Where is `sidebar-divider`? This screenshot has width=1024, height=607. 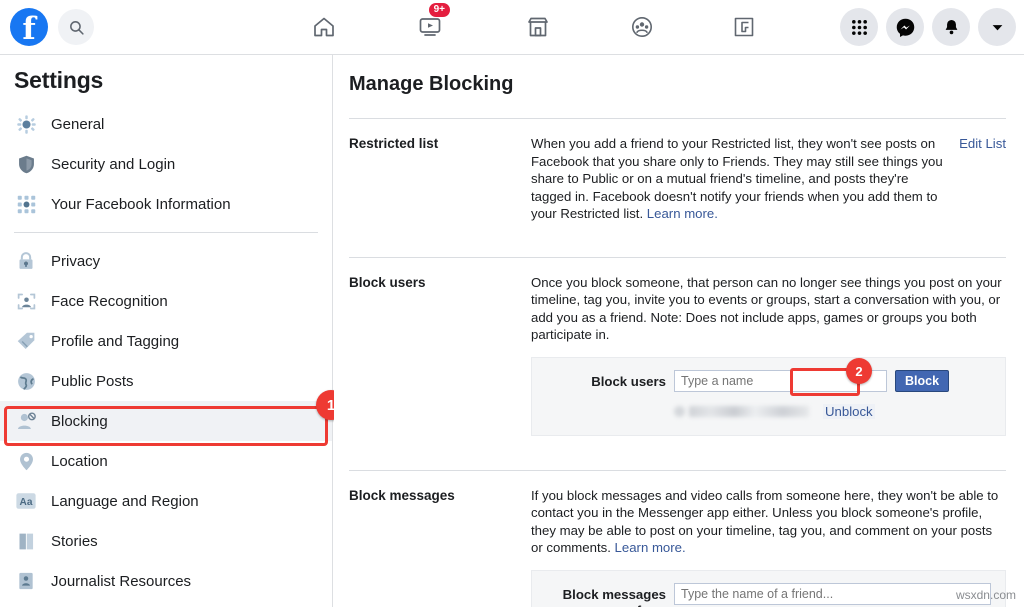 sidebar-divider is located at coordinates (166, 232).